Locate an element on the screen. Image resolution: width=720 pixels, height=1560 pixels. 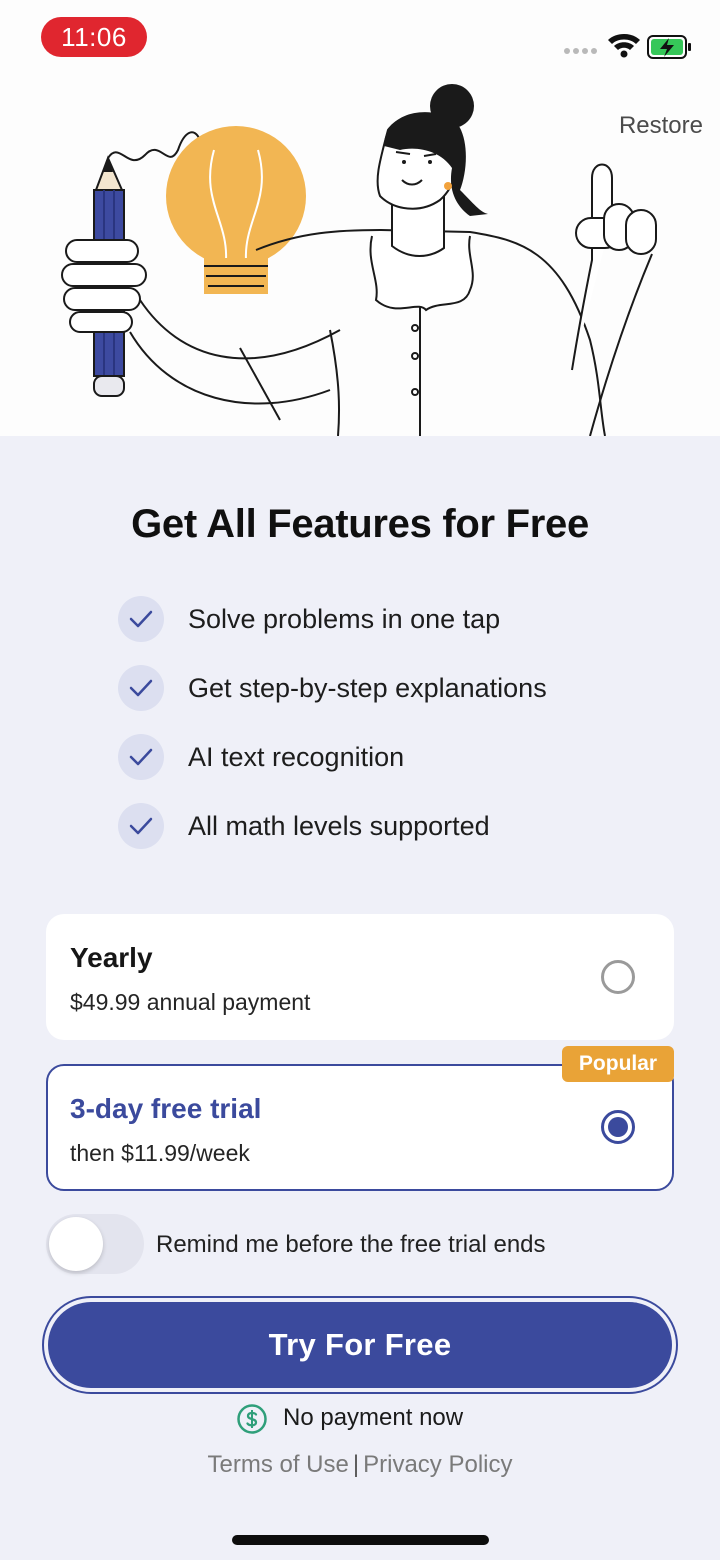
battery-charging-icon is located at coordinates (669, 47).